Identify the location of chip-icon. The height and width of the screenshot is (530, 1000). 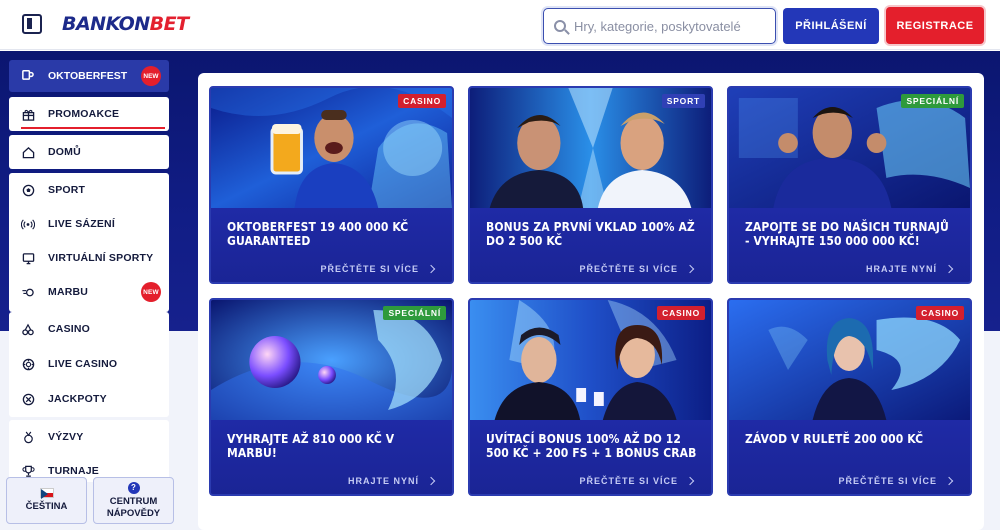
(28, 364).